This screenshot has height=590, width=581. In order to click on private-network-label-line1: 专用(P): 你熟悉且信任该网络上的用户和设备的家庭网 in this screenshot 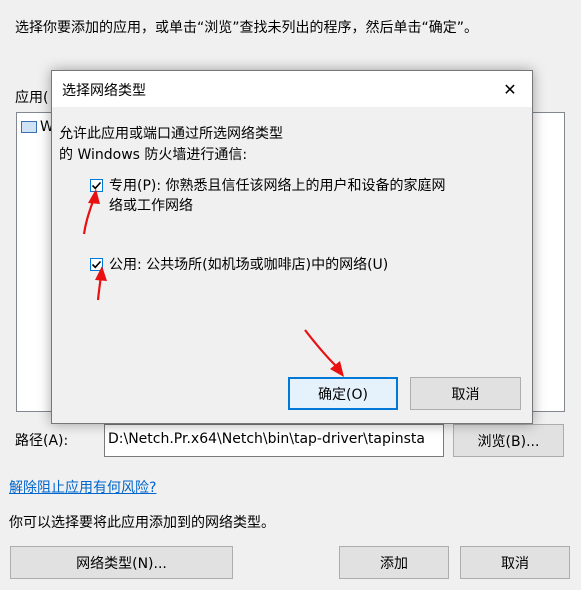, I will do `click(277, 185)`.